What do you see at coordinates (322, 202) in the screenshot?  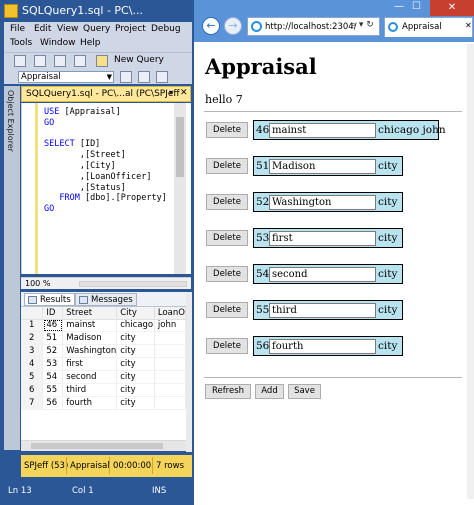 I see `street-input: Washington` at bounding box center [322, 202].